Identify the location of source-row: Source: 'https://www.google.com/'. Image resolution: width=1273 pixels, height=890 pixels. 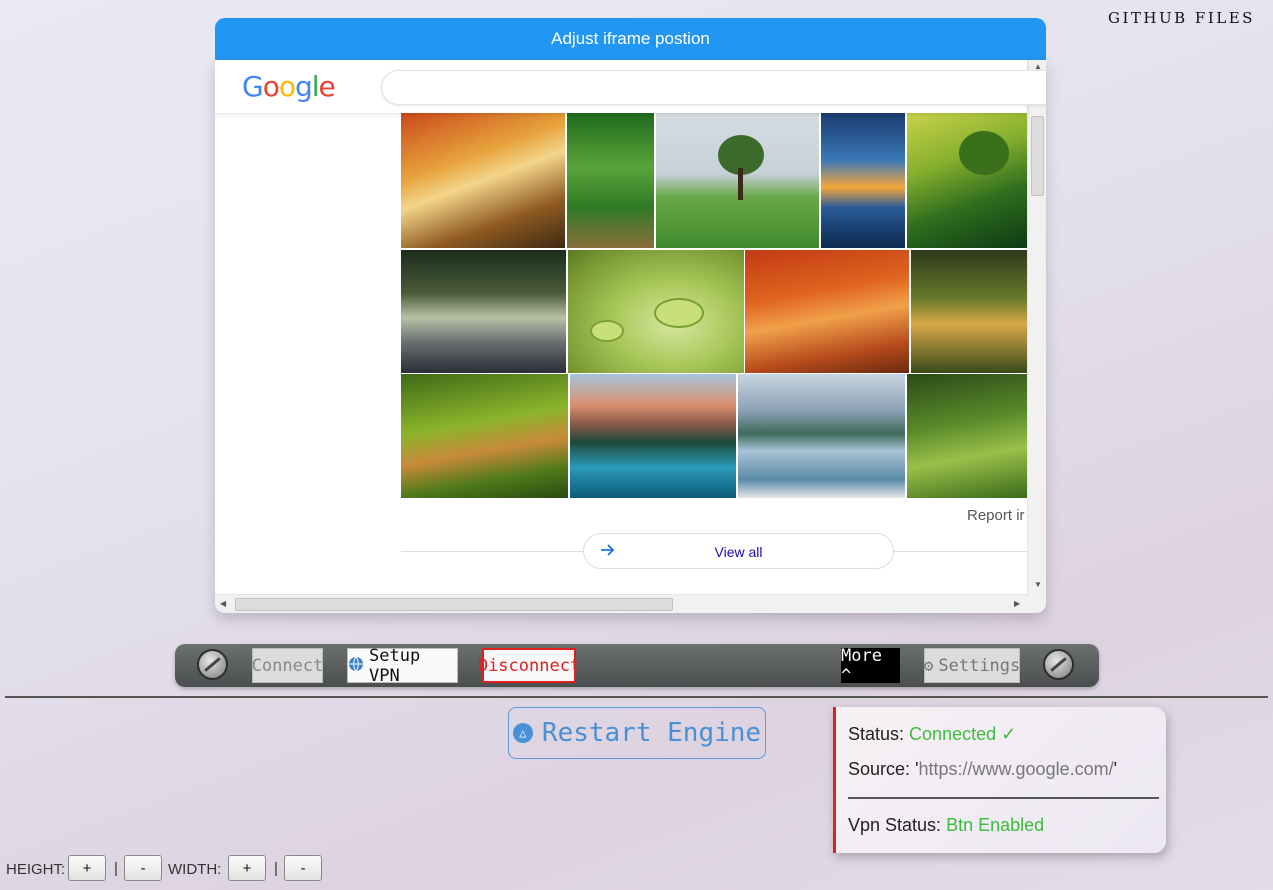
(983, 769).